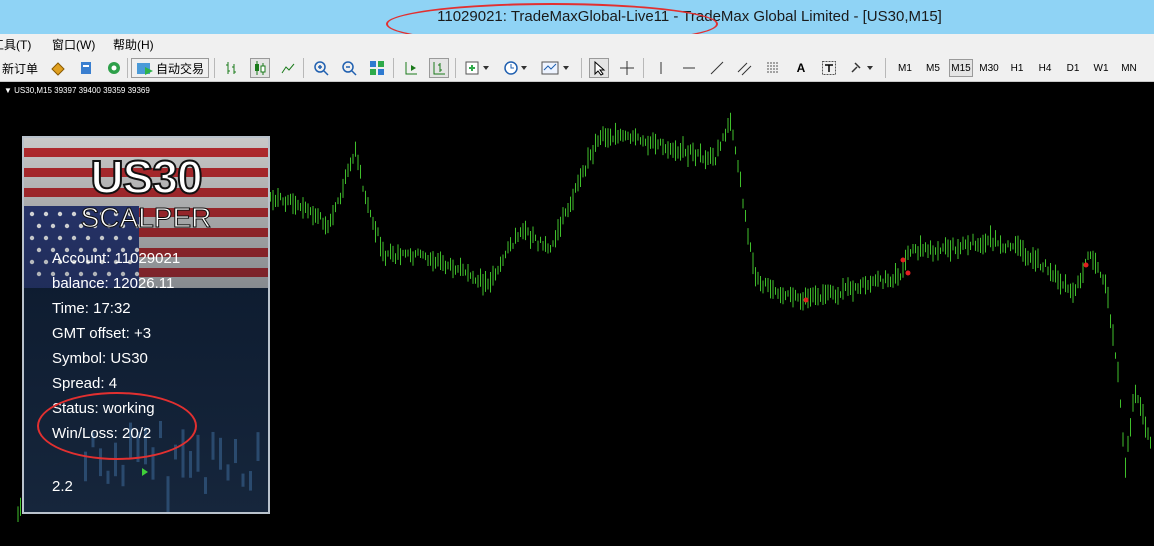  I want to click on auto-trading-button: 自动交易, so click(170, 68).